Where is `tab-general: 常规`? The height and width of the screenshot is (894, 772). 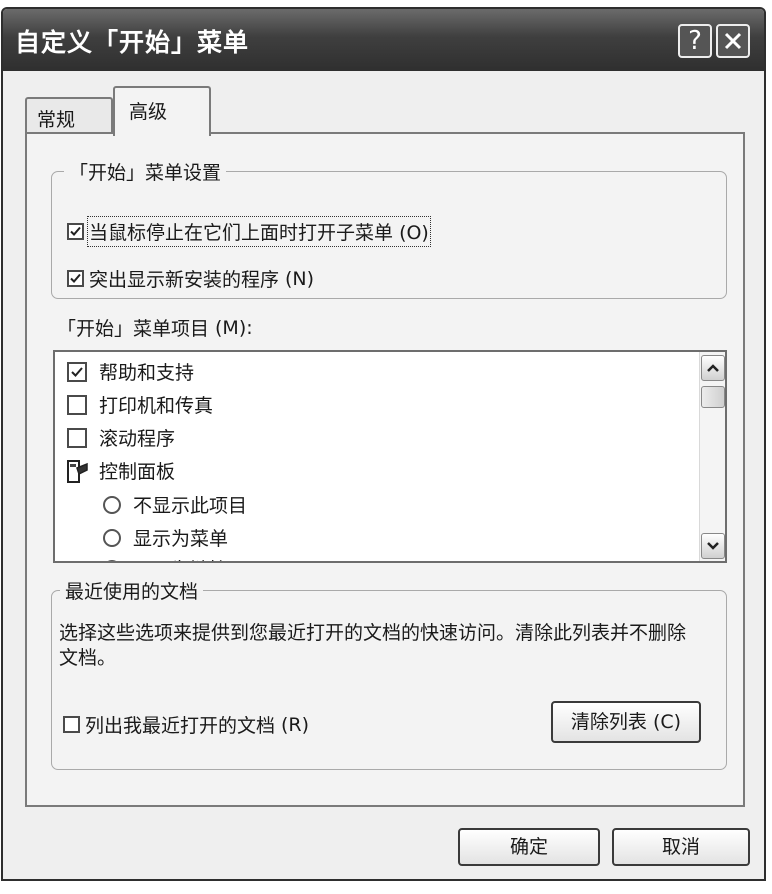 tab-general: 常规 is located at coordinates (69, 115).